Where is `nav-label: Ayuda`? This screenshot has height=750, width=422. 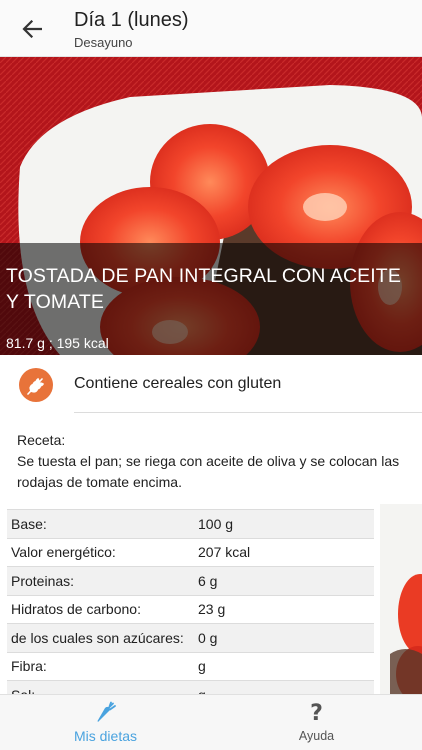
nav-label: Ayuda is located at coordinates (316, 736).